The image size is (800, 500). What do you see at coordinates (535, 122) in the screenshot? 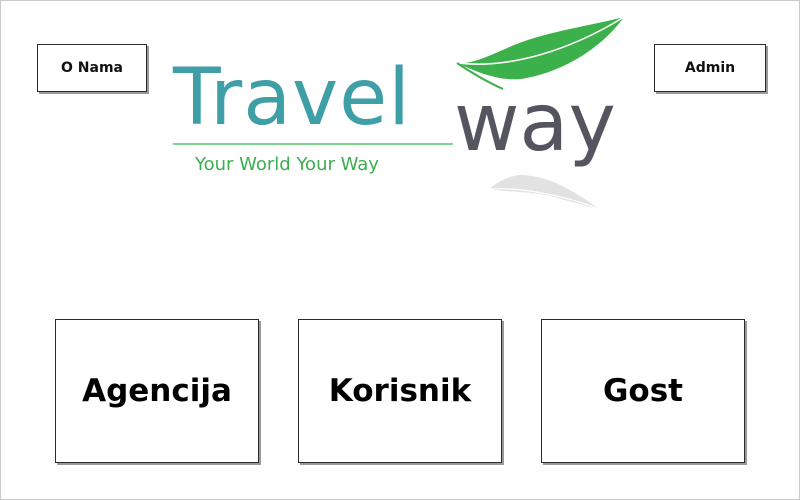
I see `logo-wordmark-way: way` at bounding box center [535, 122].